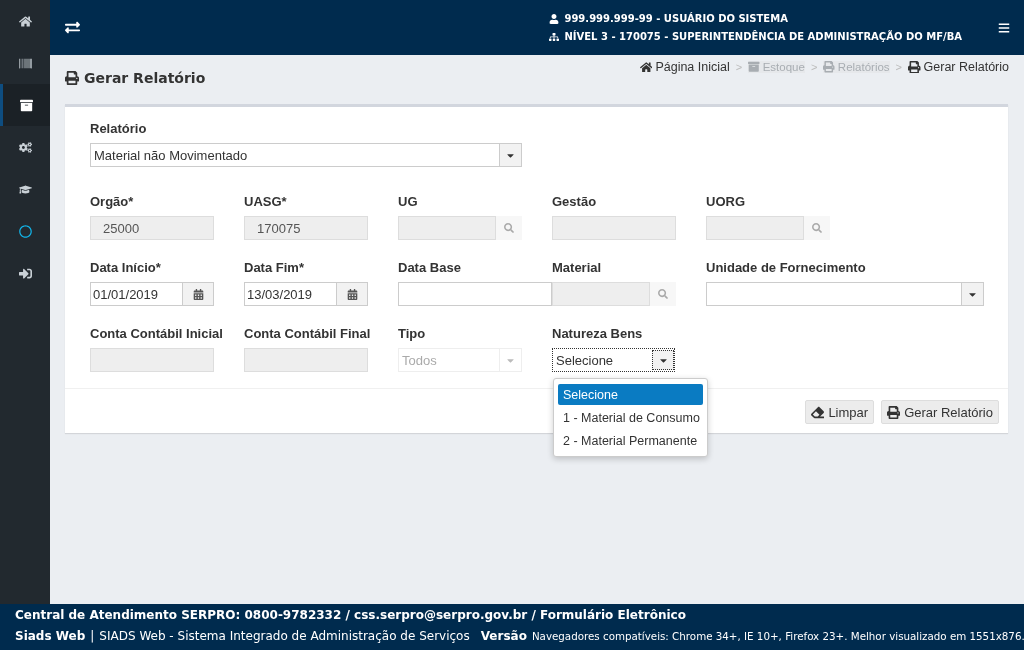  What do you see at coordinates (630, 440) in the screenshot?
I see `dropdown-option: 2 - Material Permanente` at bounding box center [630, 440].